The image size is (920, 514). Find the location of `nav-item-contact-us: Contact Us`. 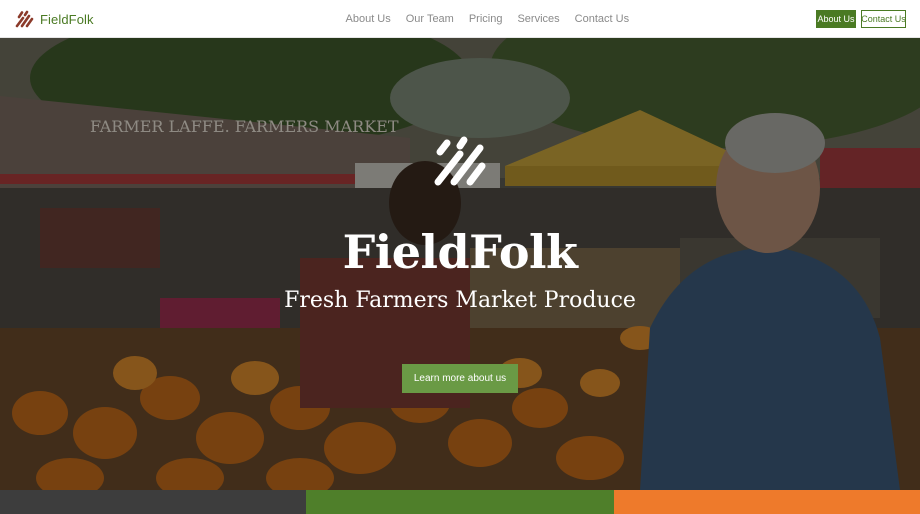

nav-item-contact-us: Contact Us is located at coordinates (602, 19).